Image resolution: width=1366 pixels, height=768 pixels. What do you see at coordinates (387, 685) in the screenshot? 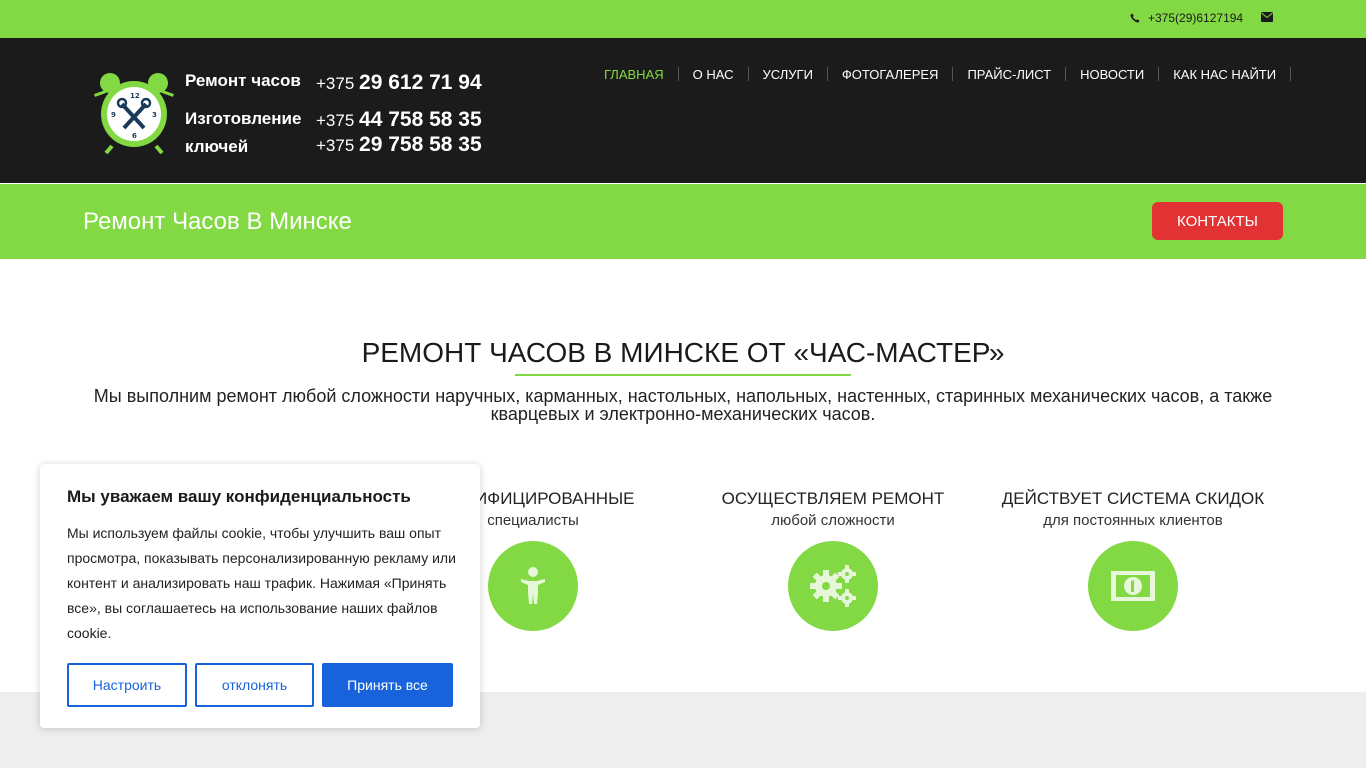
I see `accept-all-button: Принять все` at bounding box center [387, 685].